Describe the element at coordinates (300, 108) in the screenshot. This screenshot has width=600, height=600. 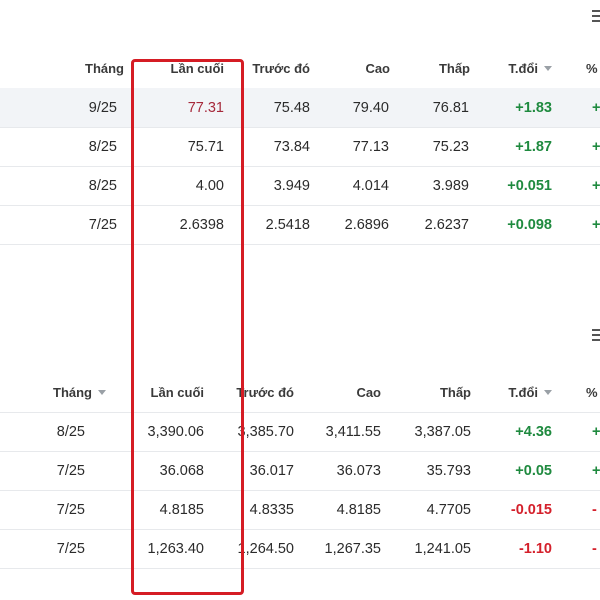
I see `table-row: 9/25 77.31 75.48 79.40 76.81 +1.83 +` at that location.